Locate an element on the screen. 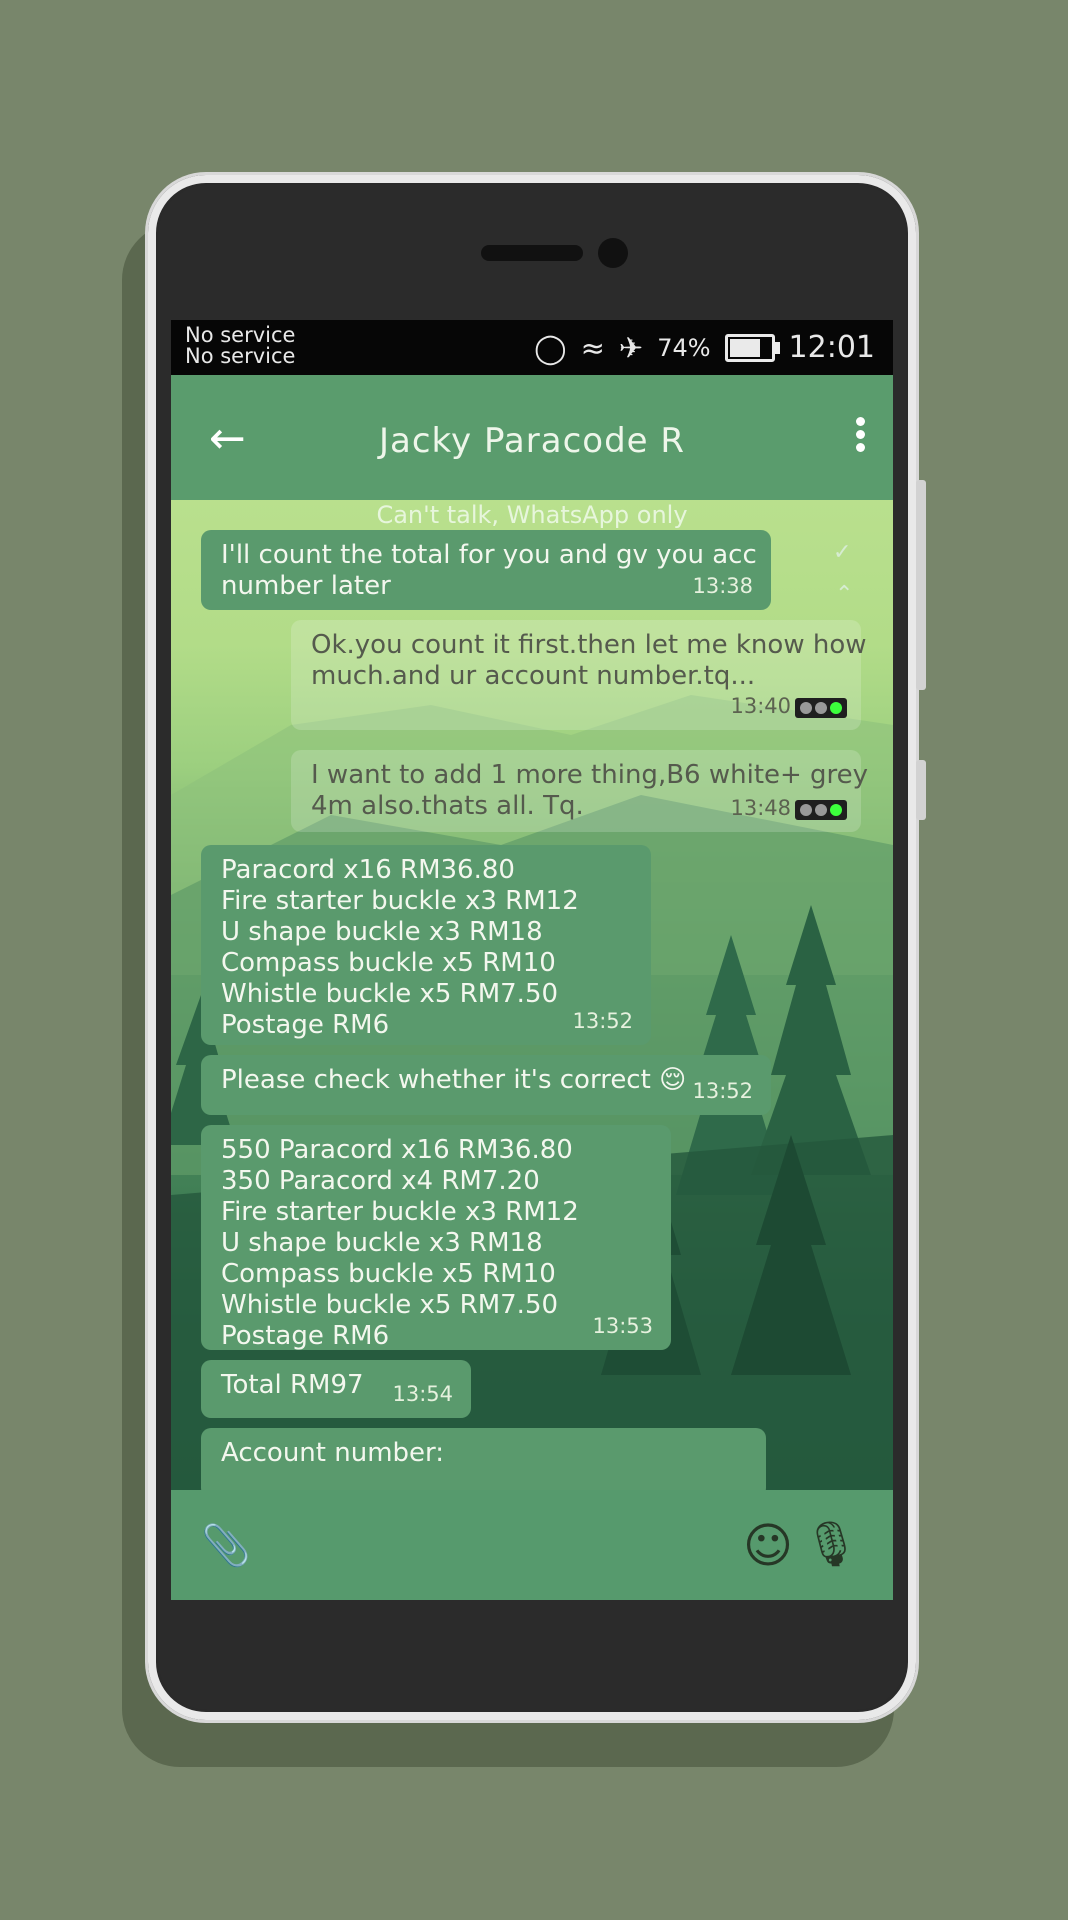 The width and height of the screenshot is (1068, 1920). read-mark-icon: ✓ is located at coordinates (842, 552).